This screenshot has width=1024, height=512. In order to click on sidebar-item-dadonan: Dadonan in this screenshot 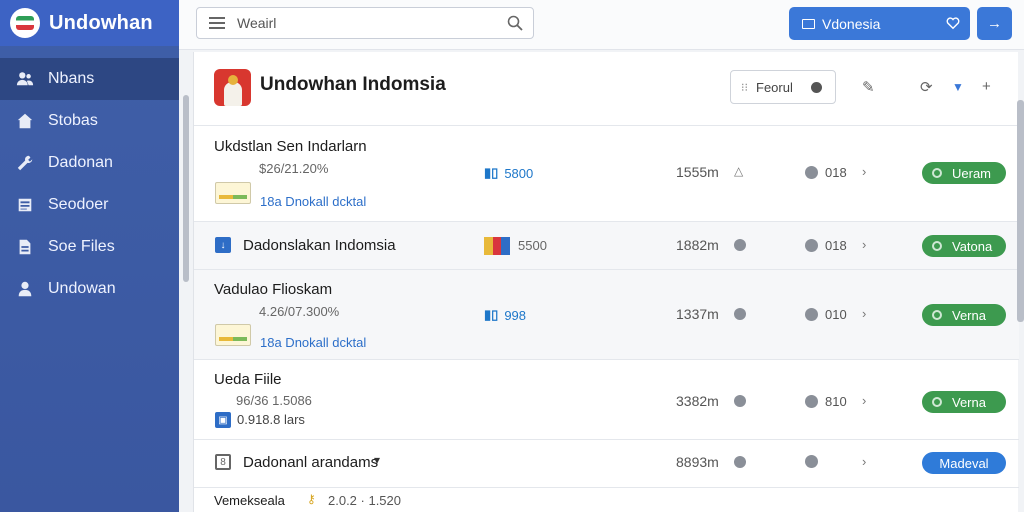, I will do `click(89, 163)`.